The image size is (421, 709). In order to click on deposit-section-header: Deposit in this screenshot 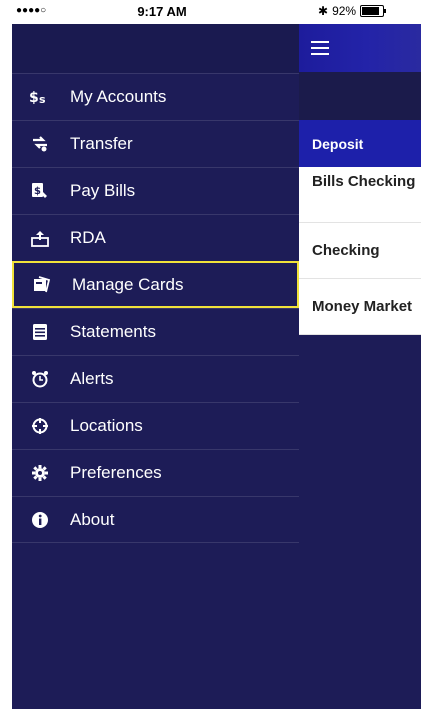, I will do `click(360, 143)`.